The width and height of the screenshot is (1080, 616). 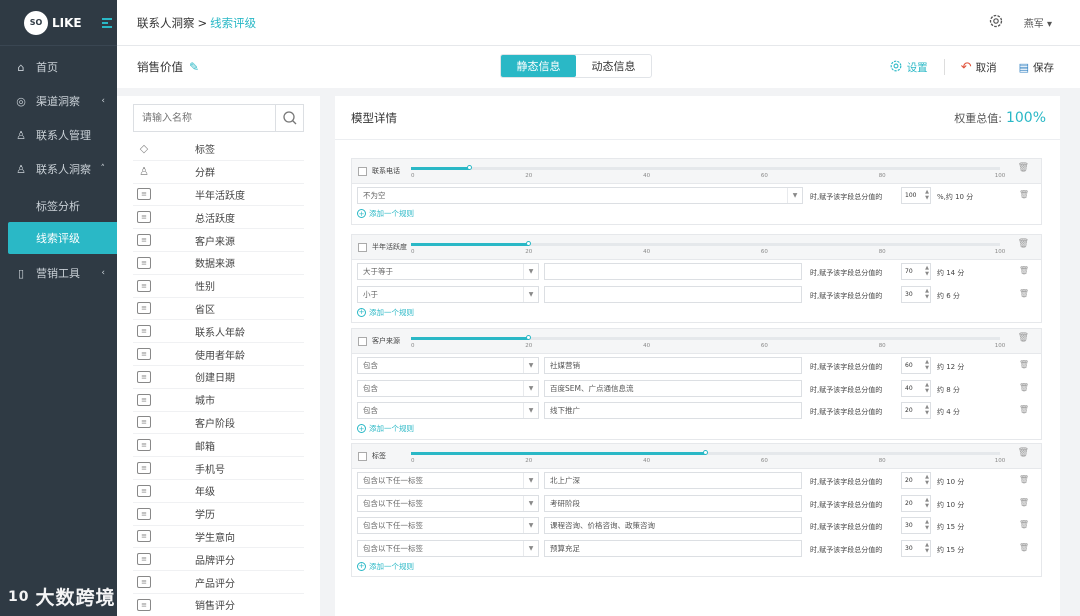 I want to click on operator-select: 不为空 ▼, so click(x=580, y=195).